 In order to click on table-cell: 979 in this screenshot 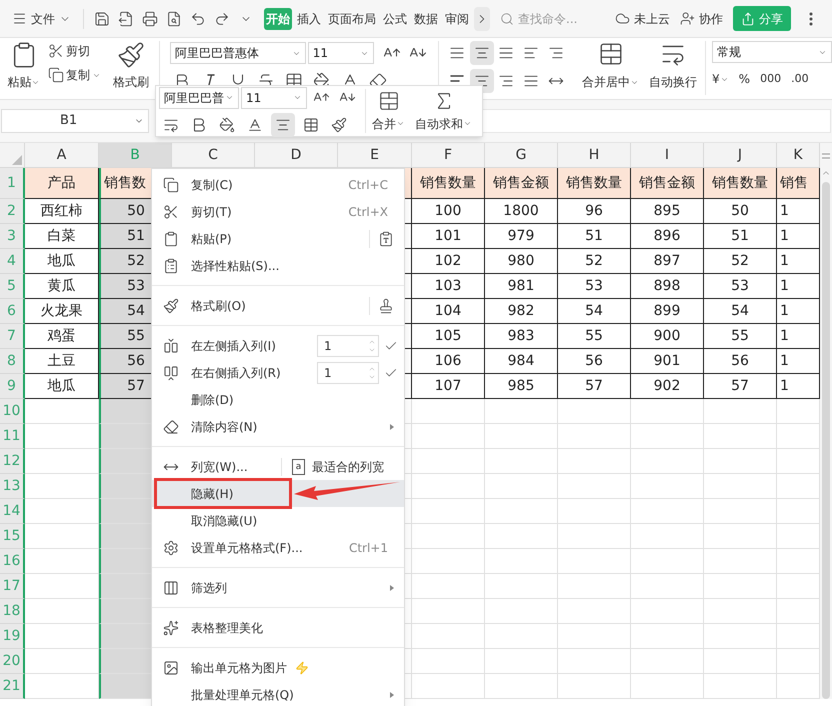, I will do `click(521, 236)`.